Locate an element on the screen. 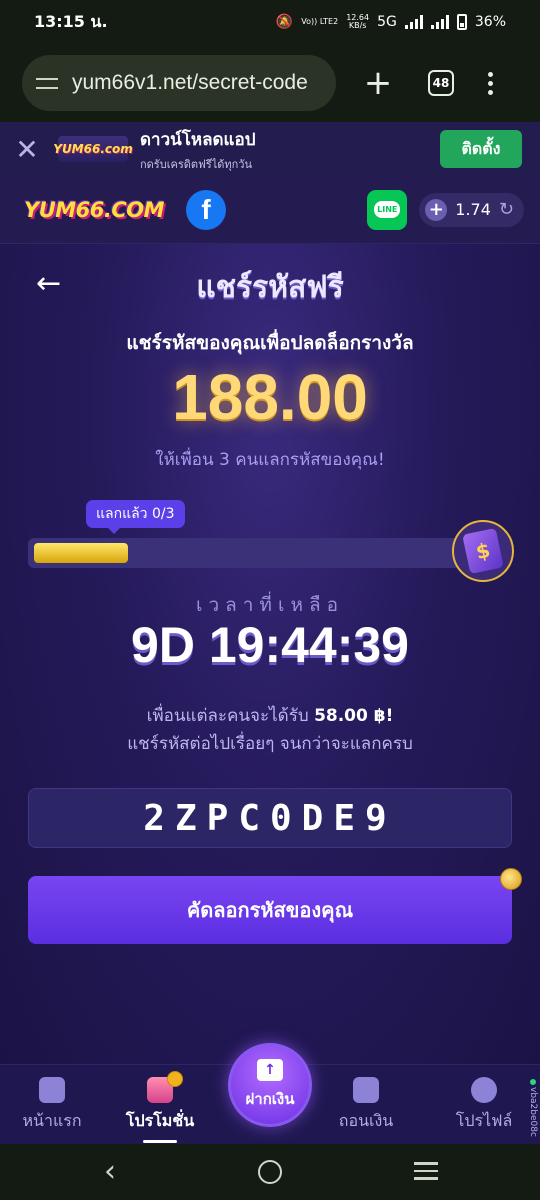  banner-subtitle: กดรับเครดิตฟรีได้ทุกวัน is located at coordinates (196, 164).